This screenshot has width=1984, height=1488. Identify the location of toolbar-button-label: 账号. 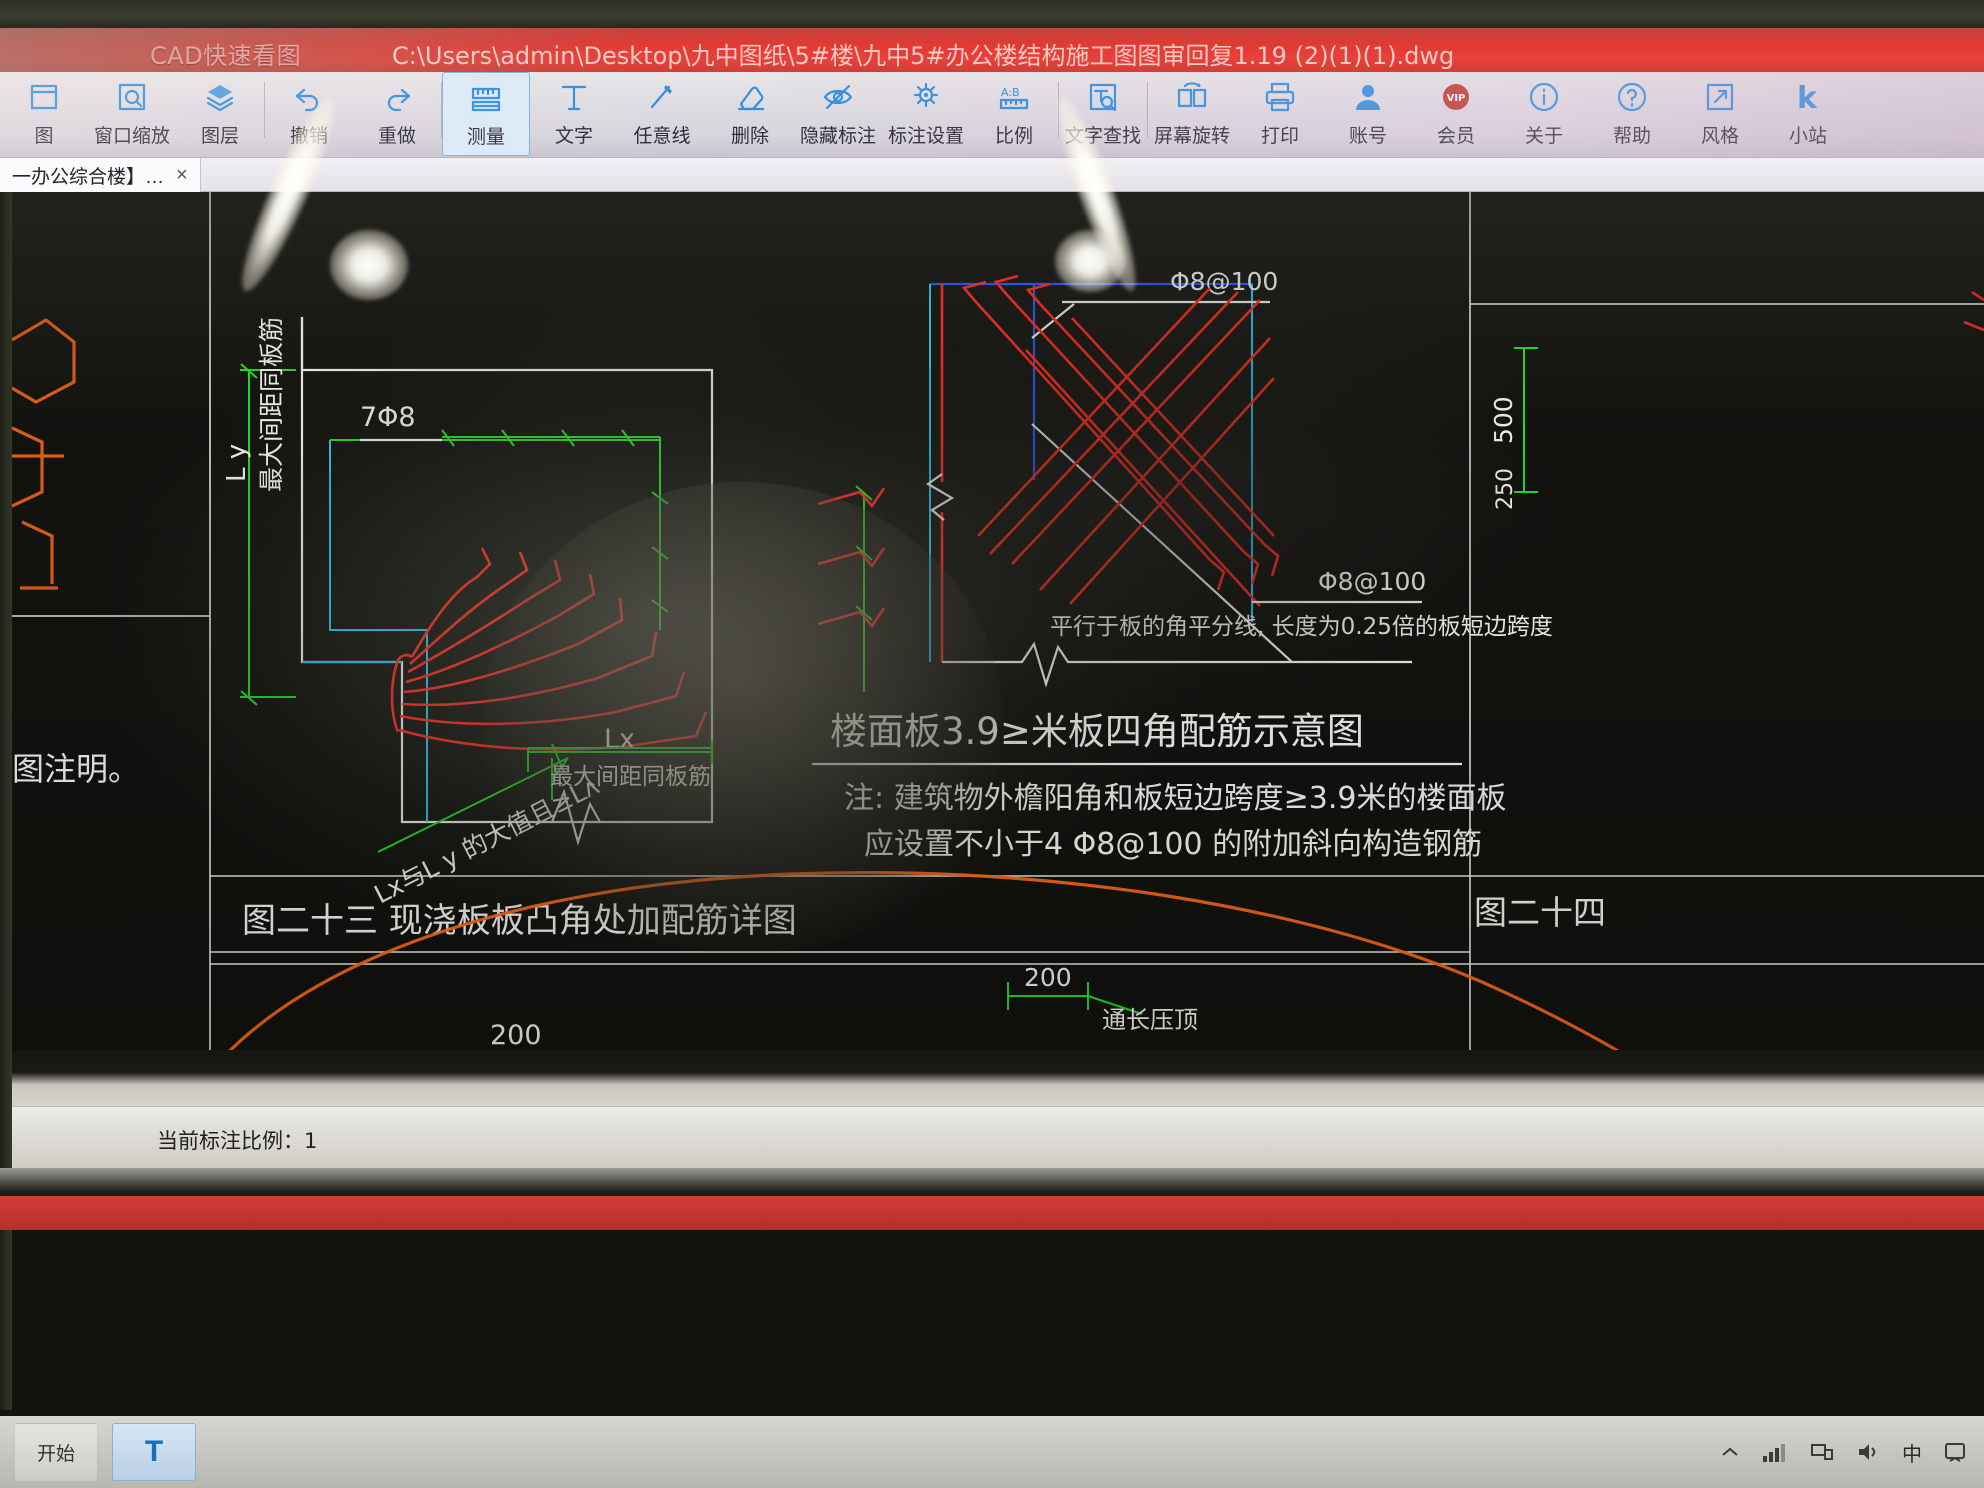
(1367, 136).